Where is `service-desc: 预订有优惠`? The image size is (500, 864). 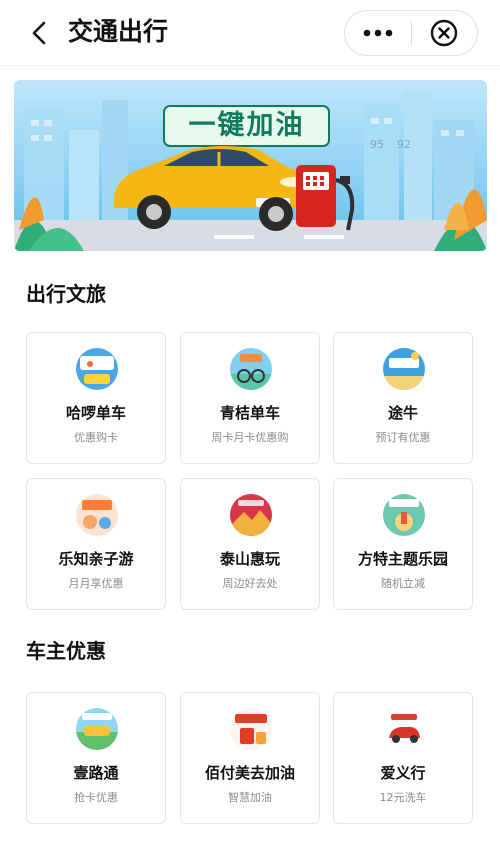
service-desc: 预订有优惠 is located at coordinates (403, 437).